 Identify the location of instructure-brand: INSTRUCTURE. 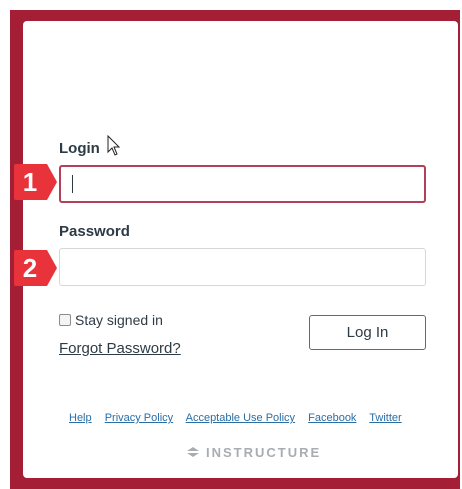
(253, 452).